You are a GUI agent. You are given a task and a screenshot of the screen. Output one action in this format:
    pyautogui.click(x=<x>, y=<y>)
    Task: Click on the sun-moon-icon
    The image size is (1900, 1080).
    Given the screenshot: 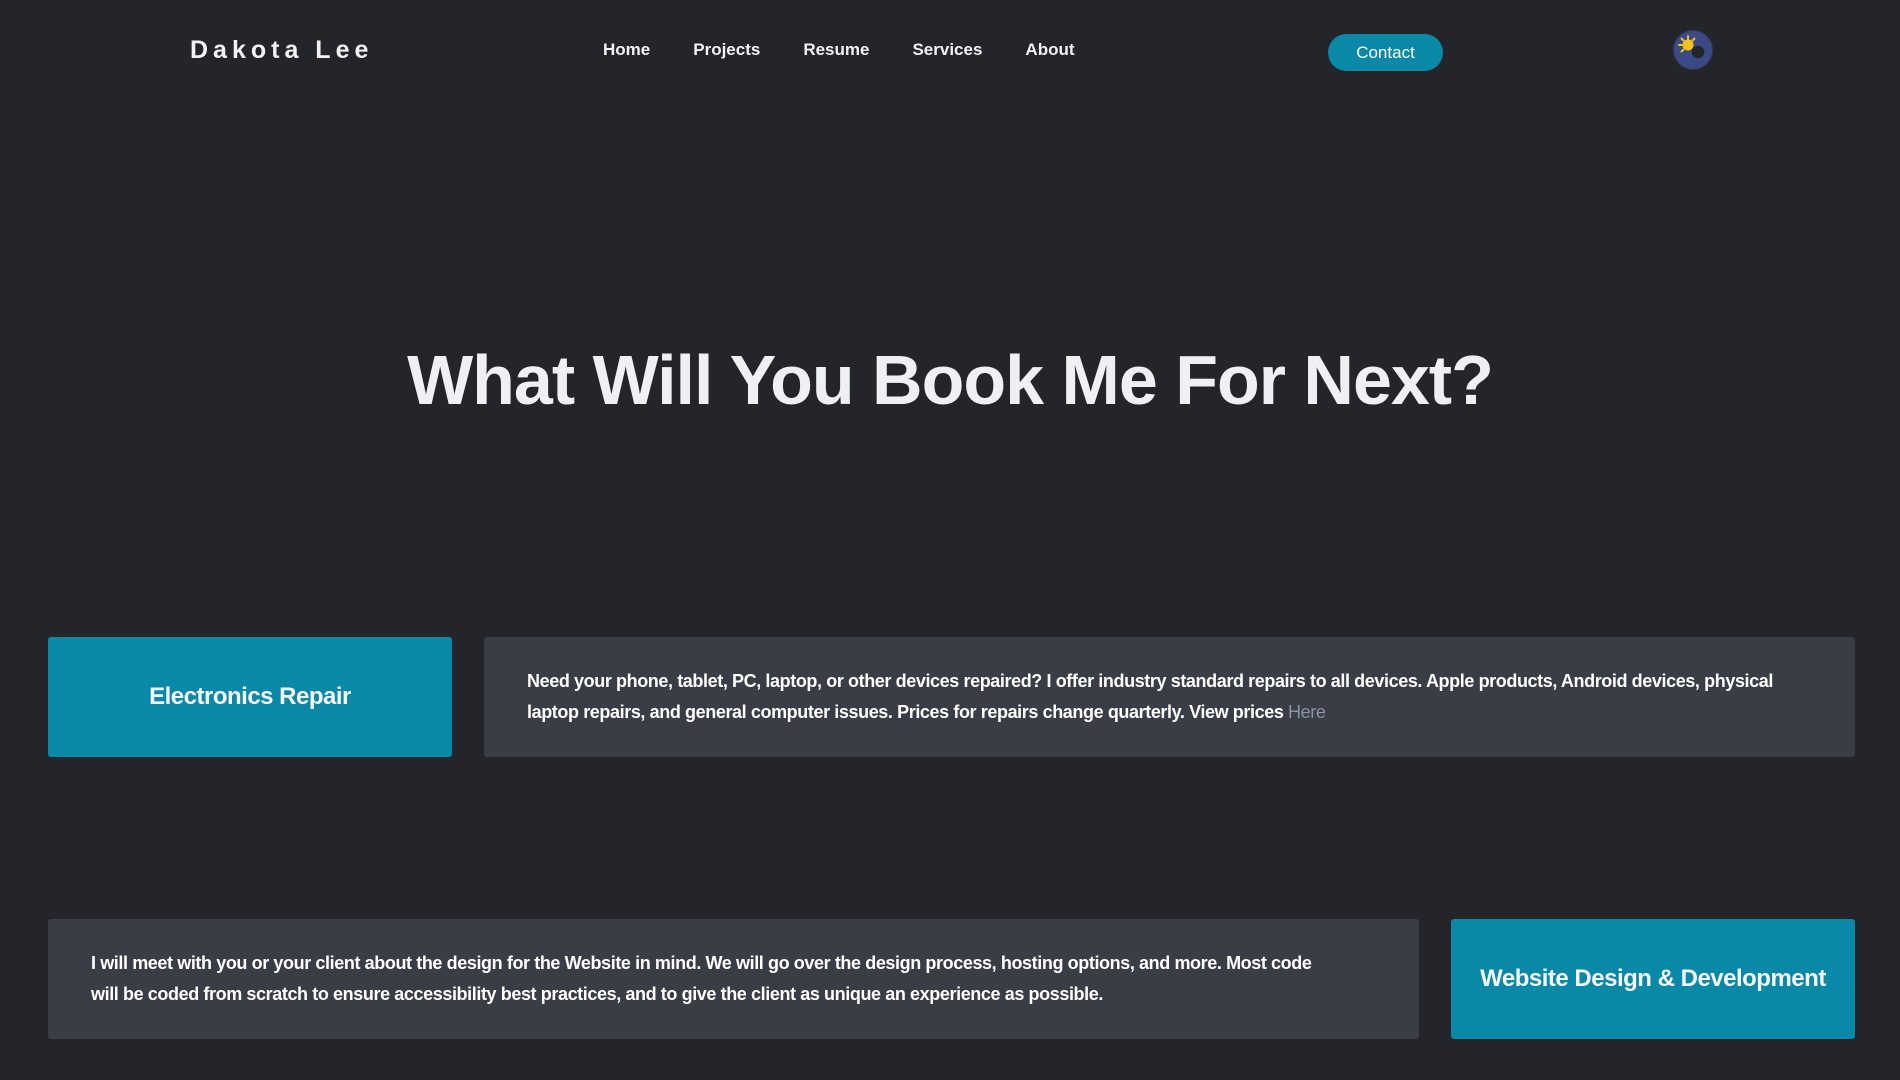 What is the action you would take?
    pyautogui.click(x=1693, y=50)
    